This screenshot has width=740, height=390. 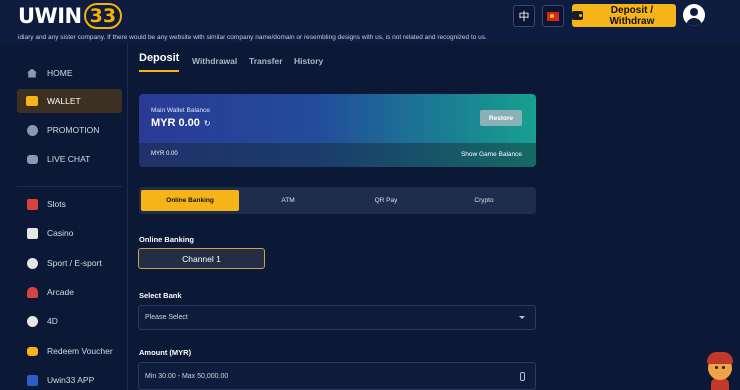 I want to click on online-banking-label: Online Banking, so click(x=167, y=239).